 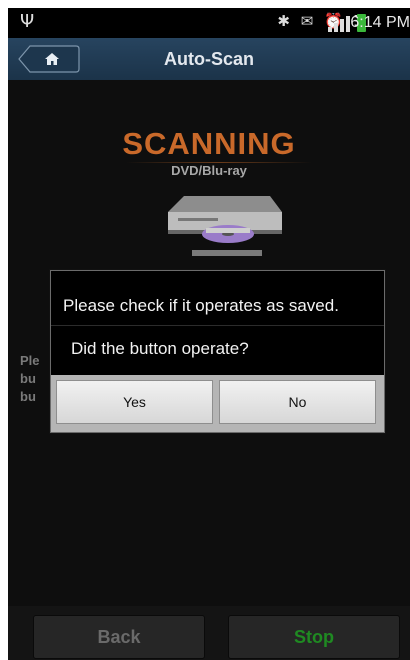 What do you see at coordinates (119, 637) in the screenshot?
I see `back-button: Back` at bounding box center [119, 637].